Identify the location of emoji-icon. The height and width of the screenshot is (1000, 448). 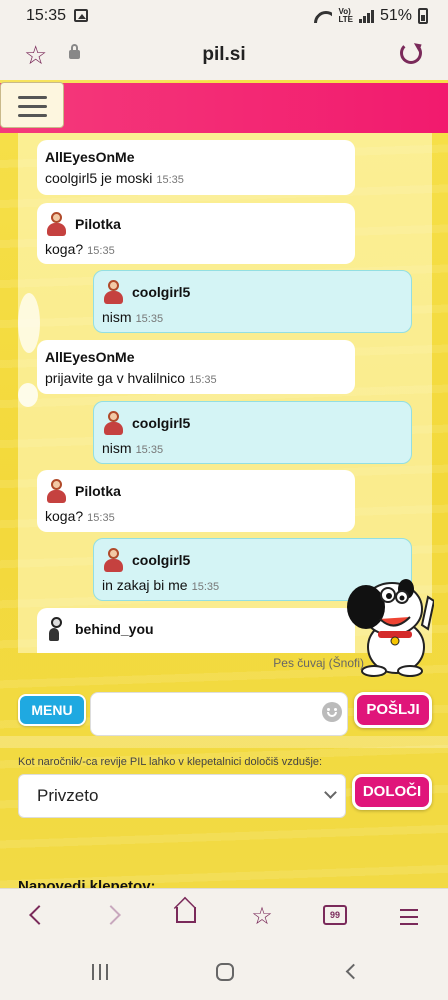
(332, 712).